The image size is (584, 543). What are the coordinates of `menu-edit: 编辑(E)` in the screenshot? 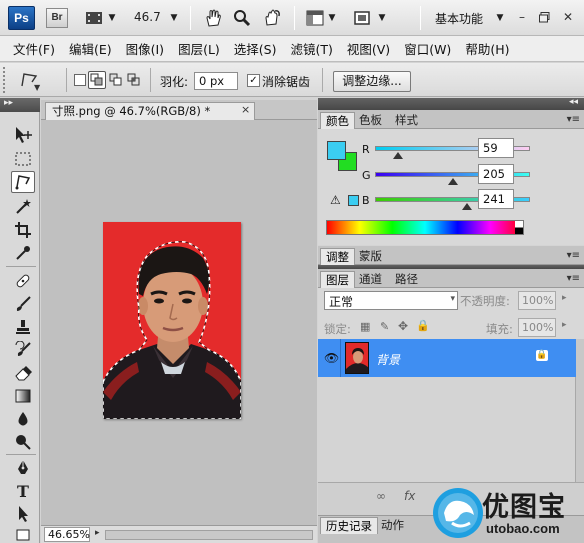 It's located at (90, 48).